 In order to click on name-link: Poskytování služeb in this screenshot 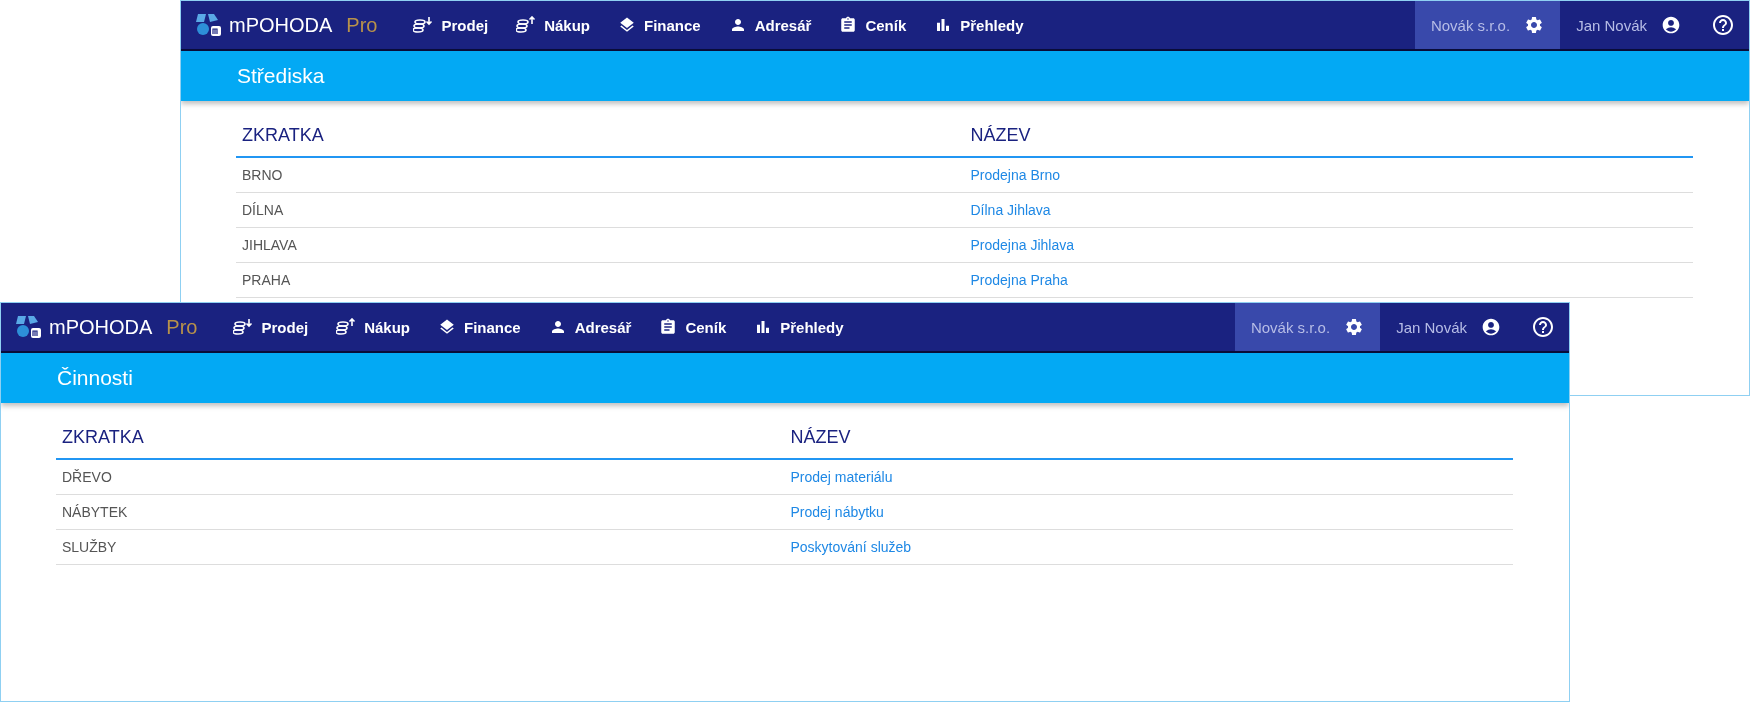, I will do `click(851, 547)`.